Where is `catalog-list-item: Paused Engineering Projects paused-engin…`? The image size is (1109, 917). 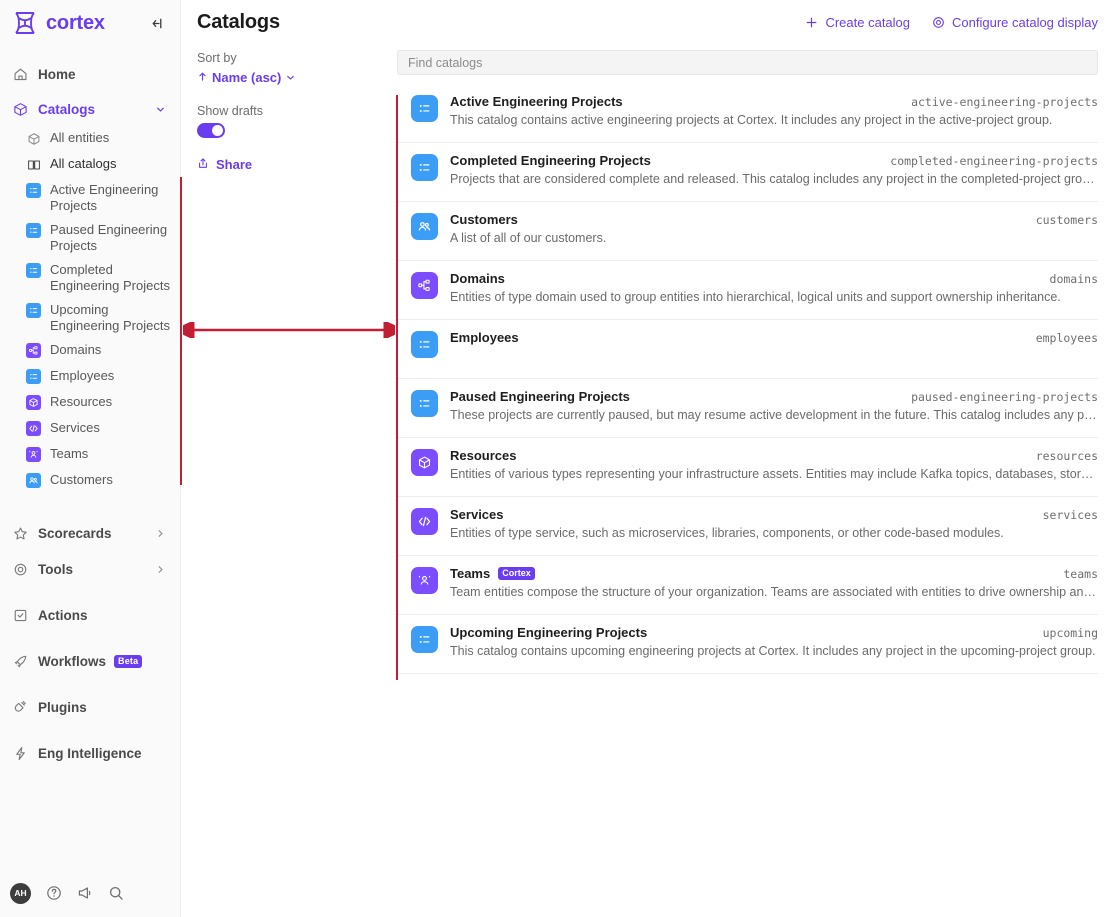
catalog-list-item: Paused Engineering Projects paused-engin… is located at coordinates (747, 408).